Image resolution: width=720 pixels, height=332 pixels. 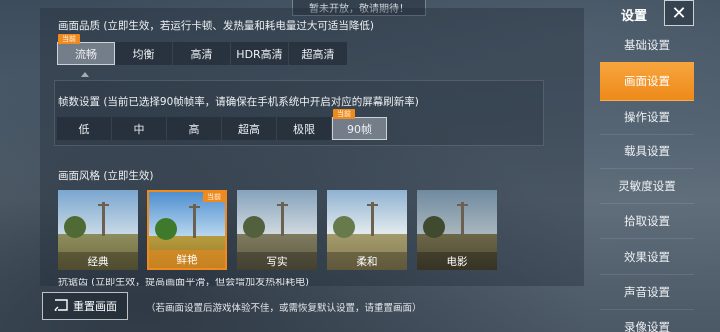 I want to click on option-label: 低, so click(x=84, y=129).